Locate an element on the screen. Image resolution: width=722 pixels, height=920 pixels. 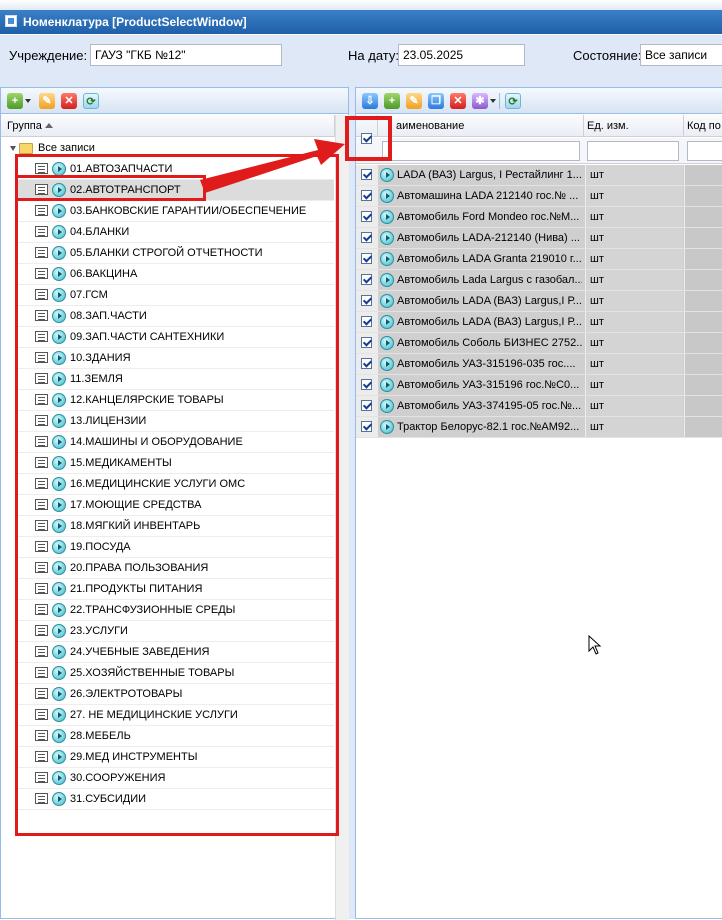
tree-item: 29.МЕД ИНСТРУМЕНТЫ is located at coordinates (176, 757).